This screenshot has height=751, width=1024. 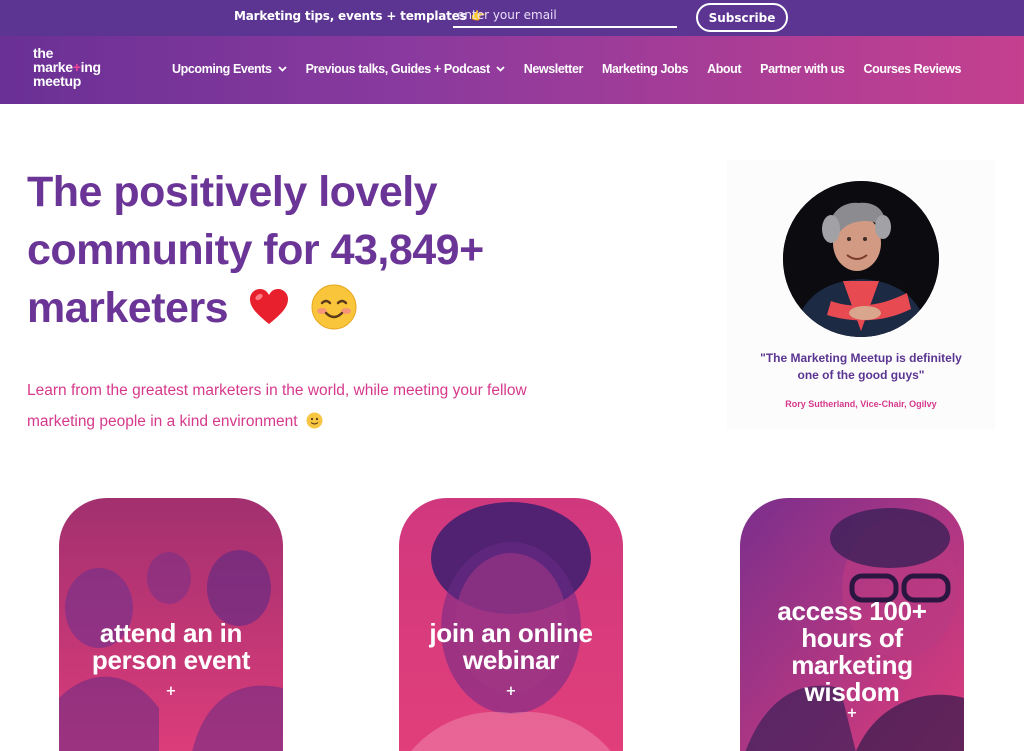 I want to click on site-logo: the marke+ing meetup, so click(x=67, y=67).